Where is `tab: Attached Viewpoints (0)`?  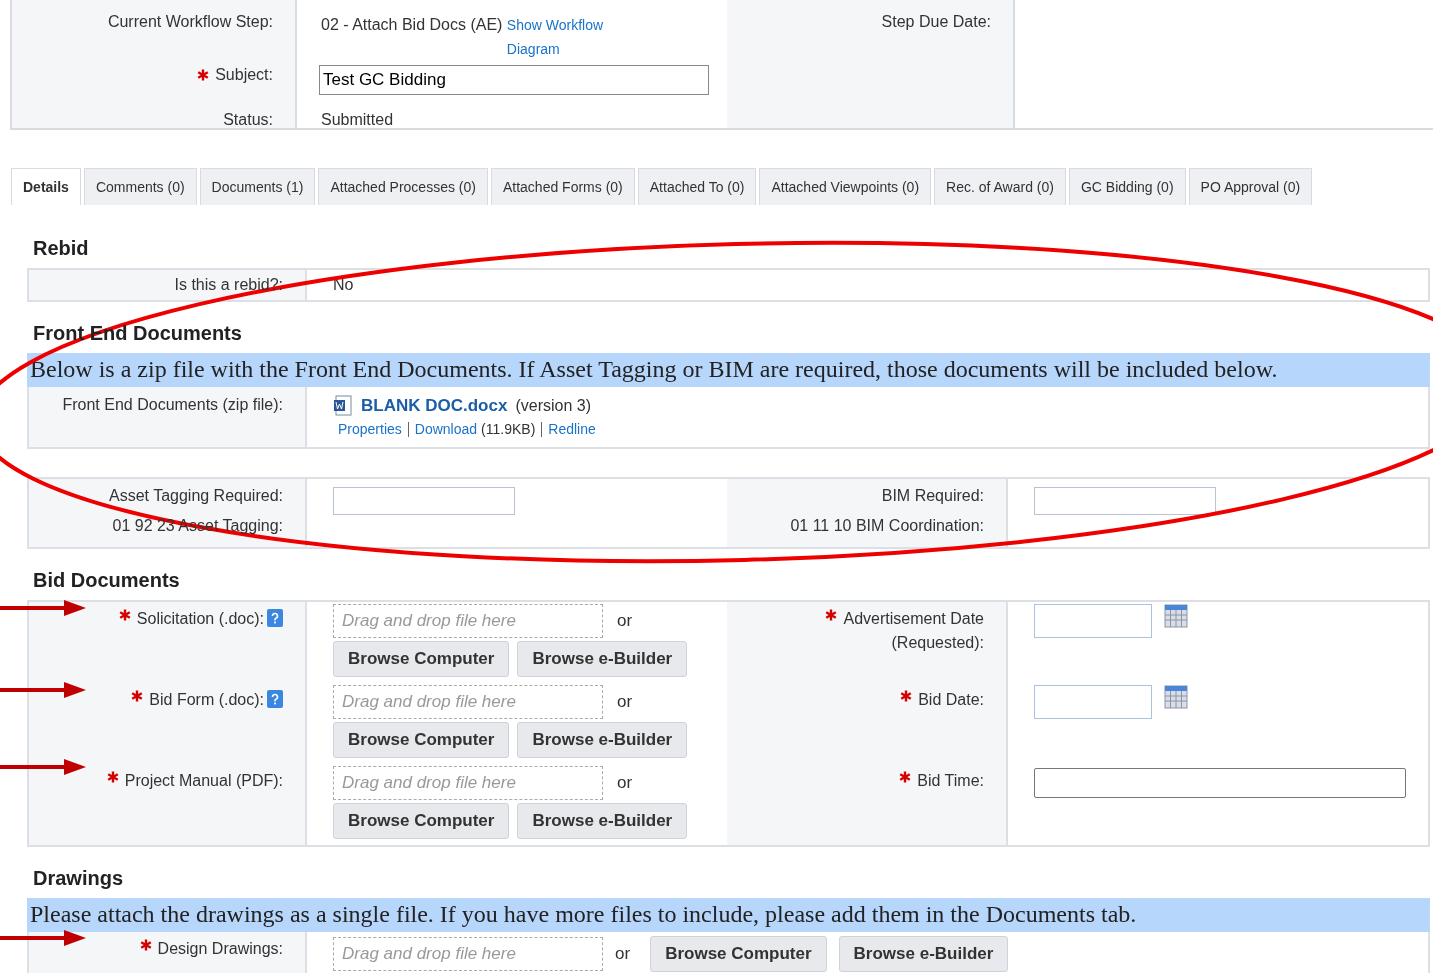
tab: Attached Viewpoints (0) is located at coordinates (845, 186).